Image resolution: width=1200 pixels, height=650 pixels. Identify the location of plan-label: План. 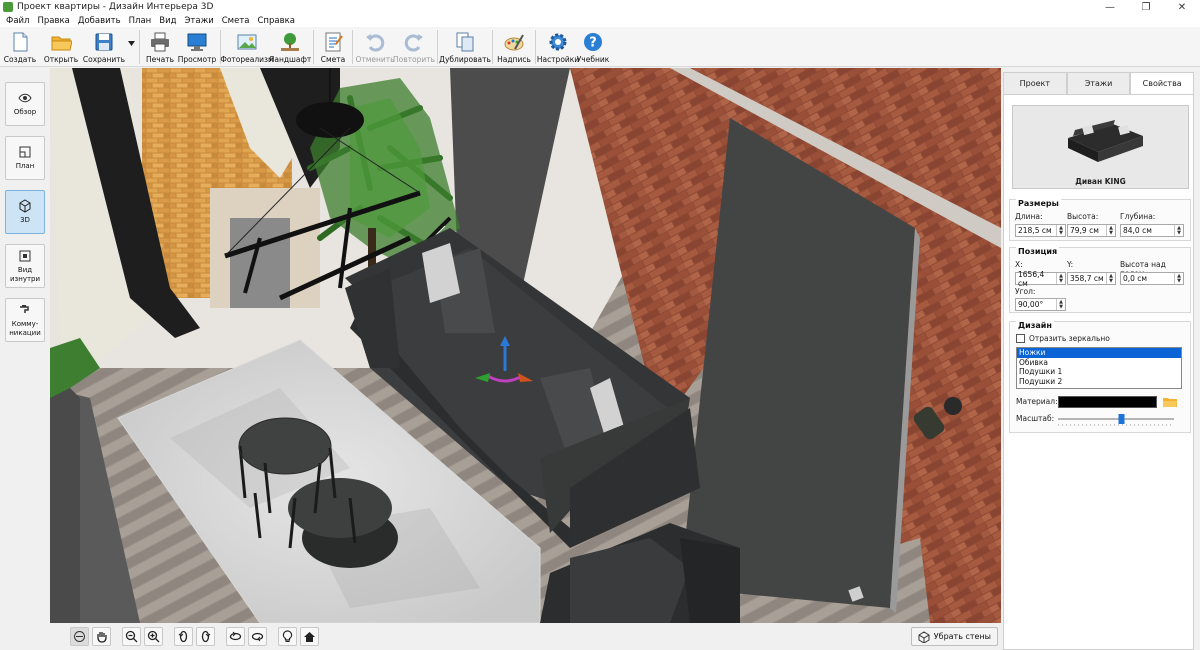
(25, 166).